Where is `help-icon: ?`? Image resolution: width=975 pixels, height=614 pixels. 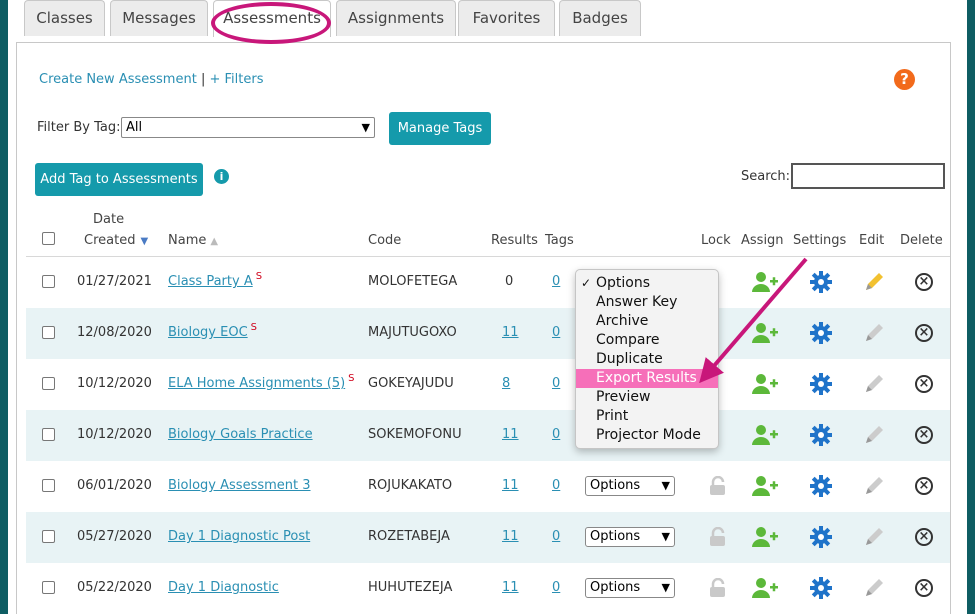
help-icon: ? is located at coordinates (904, 79).